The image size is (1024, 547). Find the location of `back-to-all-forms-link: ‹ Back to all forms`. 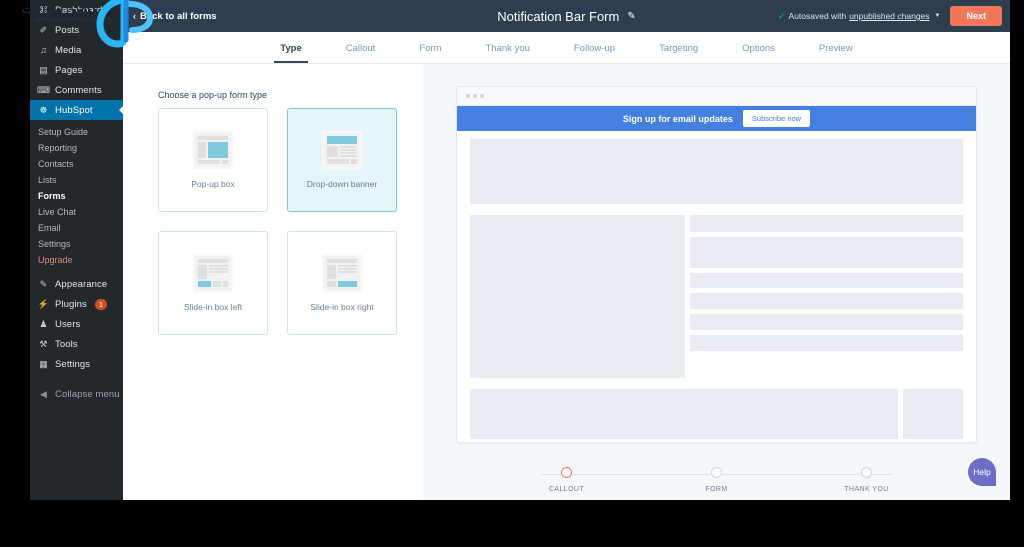

back-to-all-forms-link: ‹ Back to all forms is located at coordinates (175, 16).